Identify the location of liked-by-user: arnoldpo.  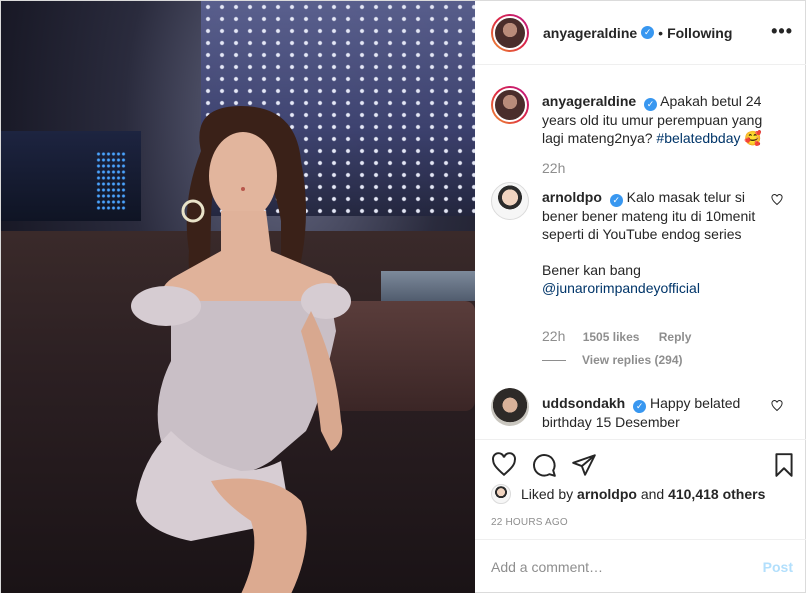
(607, 494).